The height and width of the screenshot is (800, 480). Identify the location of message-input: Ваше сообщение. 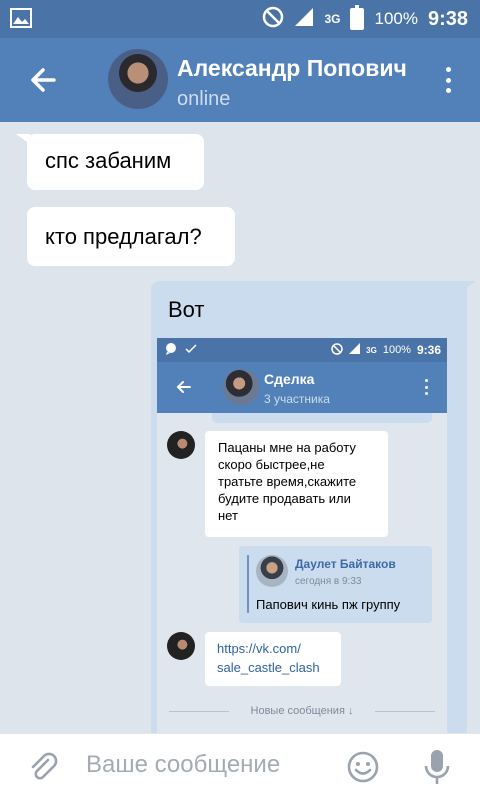
(183, 765).